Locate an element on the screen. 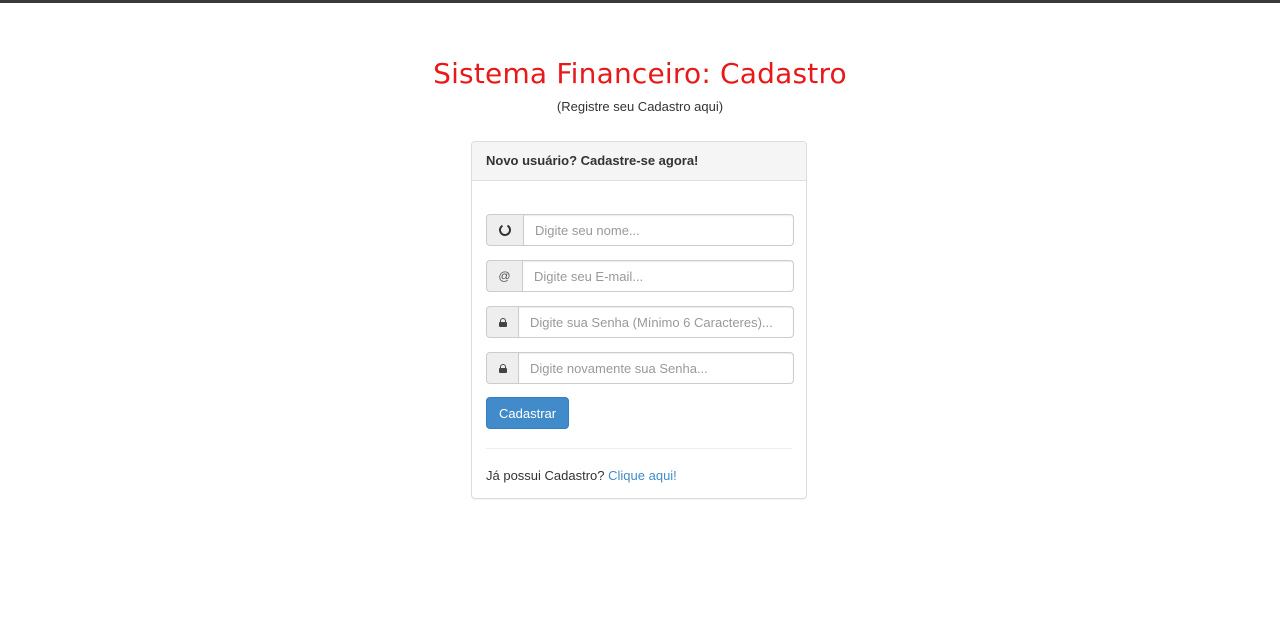 Image resolution: width=1280 pixels, height=618 pixels. password-confirm-field is located at coordinates (656, 368).